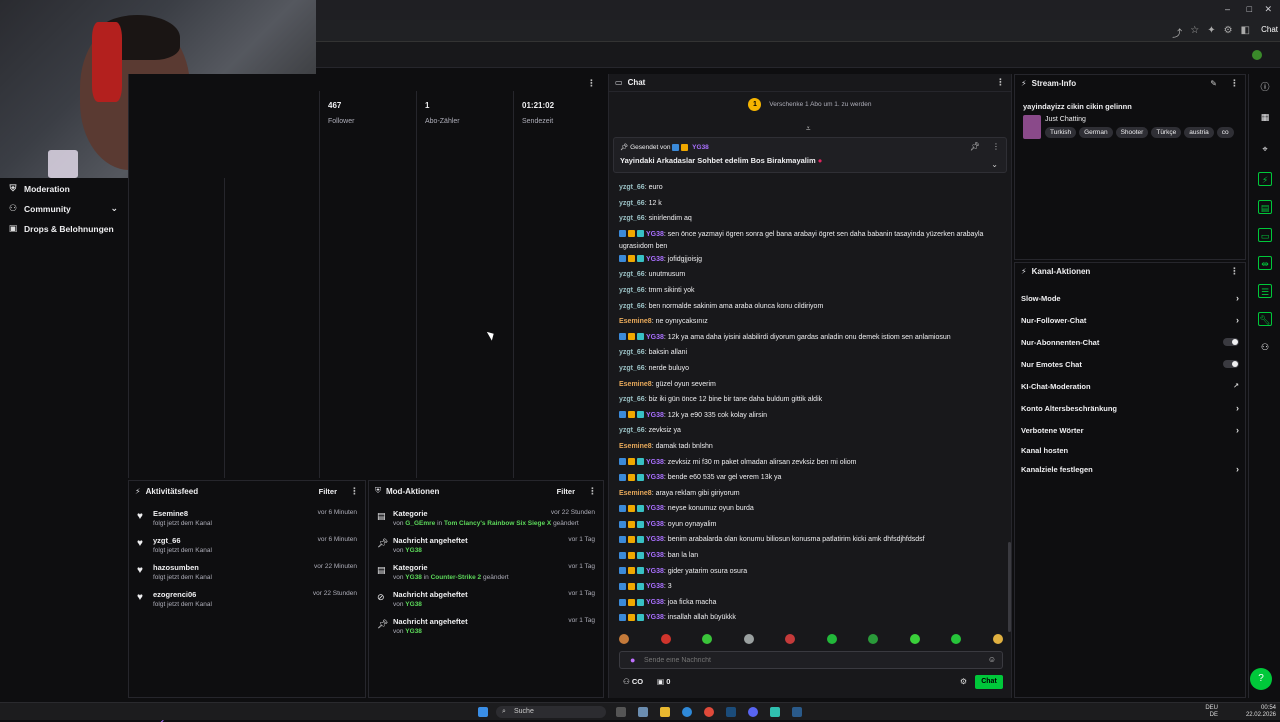 Image resolution: width=1280 pixels, height=722 pixels. What do you see at coordinates (1130, 320) in the screenshot?
I see `action-follower-chat: Nur-Follower-Chat ›` at bounding box center [1130, 320].